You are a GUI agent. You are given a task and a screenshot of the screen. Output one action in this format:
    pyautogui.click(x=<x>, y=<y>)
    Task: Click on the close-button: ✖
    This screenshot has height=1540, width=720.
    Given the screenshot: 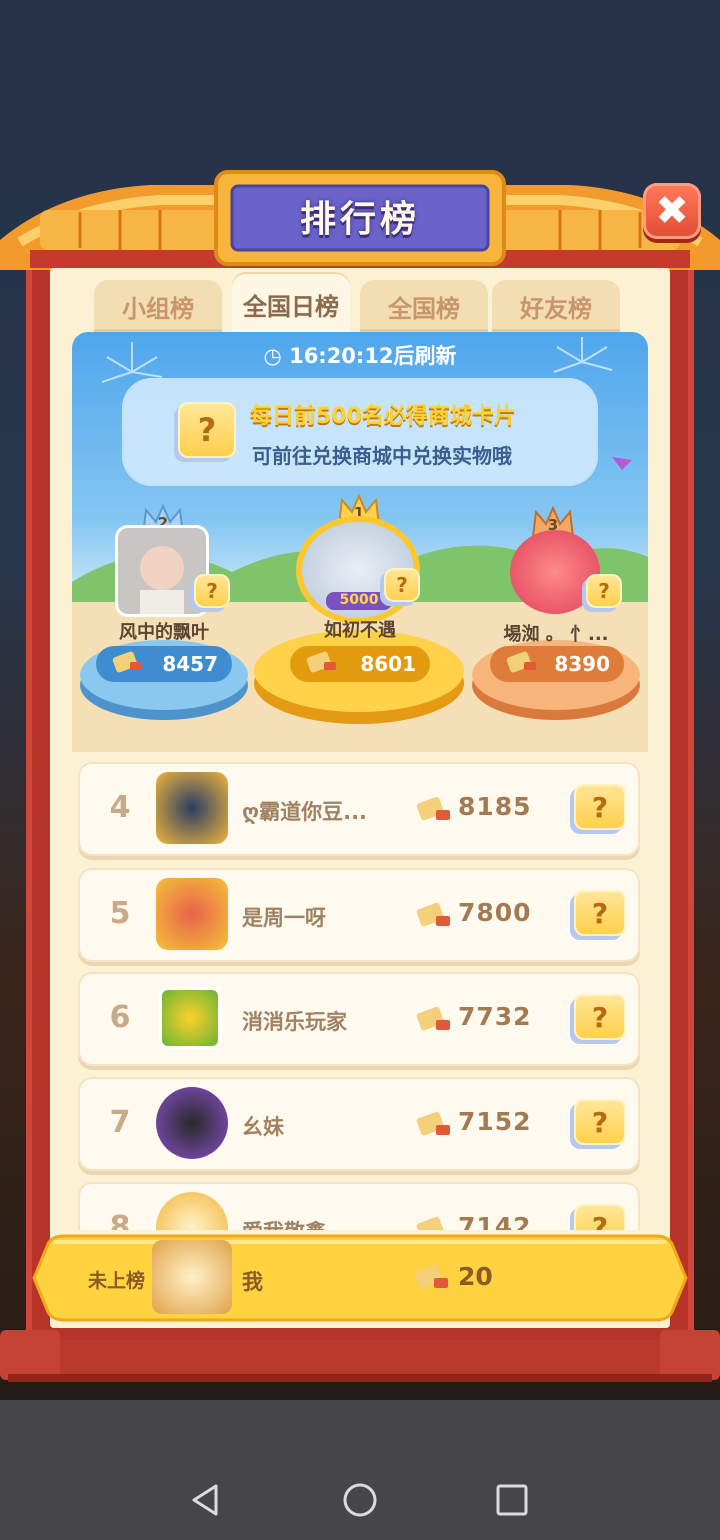 What is the action you would take?
    pyautogui.click(x=672, y=211)
    